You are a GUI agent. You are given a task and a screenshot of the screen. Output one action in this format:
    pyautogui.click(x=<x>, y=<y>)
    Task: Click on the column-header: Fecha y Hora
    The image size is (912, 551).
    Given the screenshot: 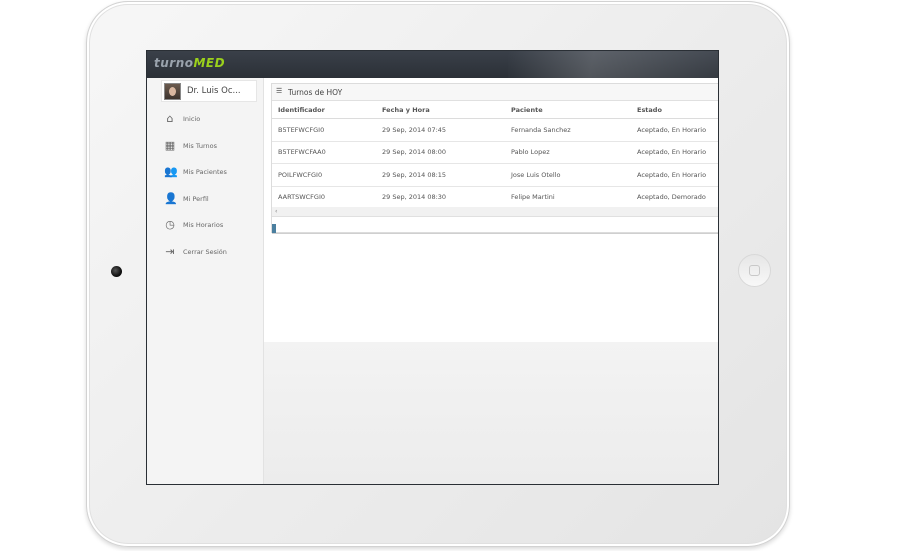 What is the action you would take?
    pyautogui.click(x=440, y=110)
    